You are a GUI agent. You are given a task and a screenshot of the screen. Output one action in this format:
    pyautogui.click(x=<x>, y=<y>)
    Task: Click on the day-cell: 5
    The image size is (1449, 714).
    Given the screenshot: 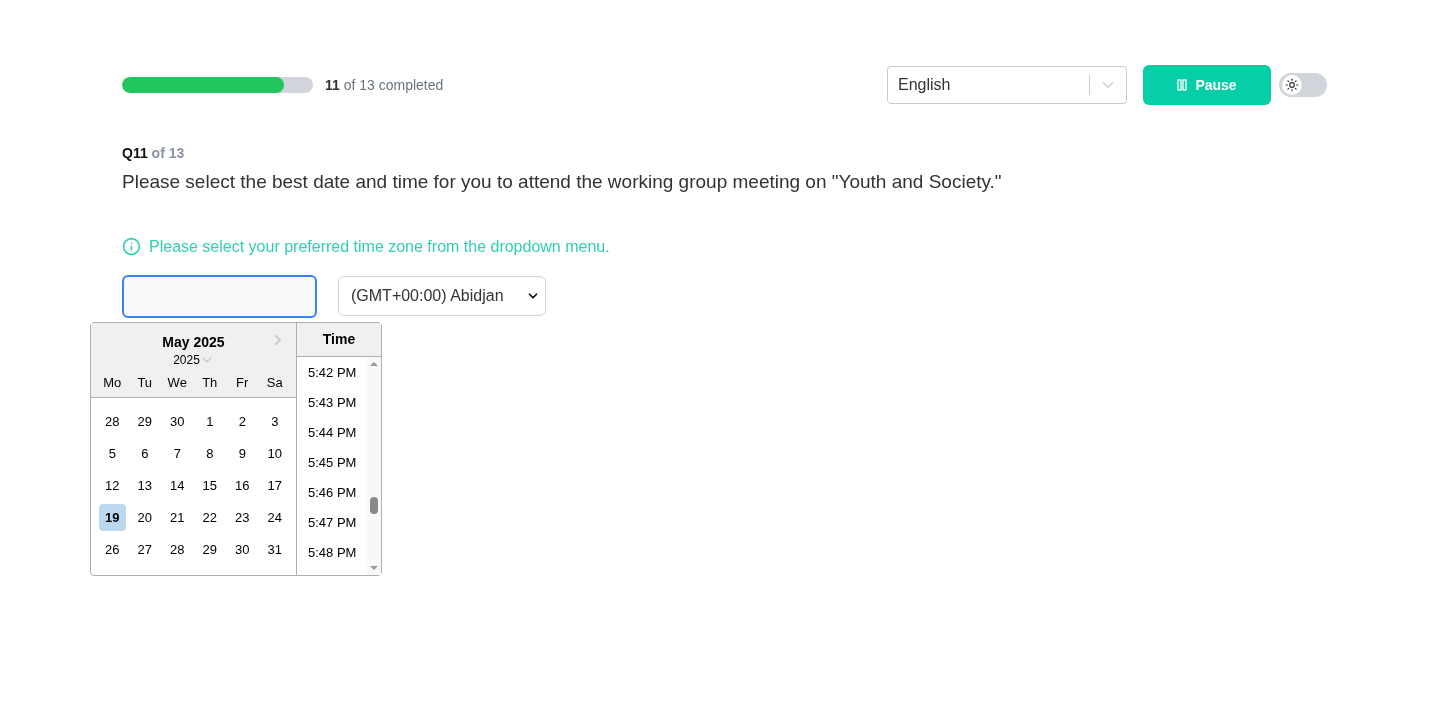 What is the action you would take?
    pyautogui.click(x=112, y=453)
    